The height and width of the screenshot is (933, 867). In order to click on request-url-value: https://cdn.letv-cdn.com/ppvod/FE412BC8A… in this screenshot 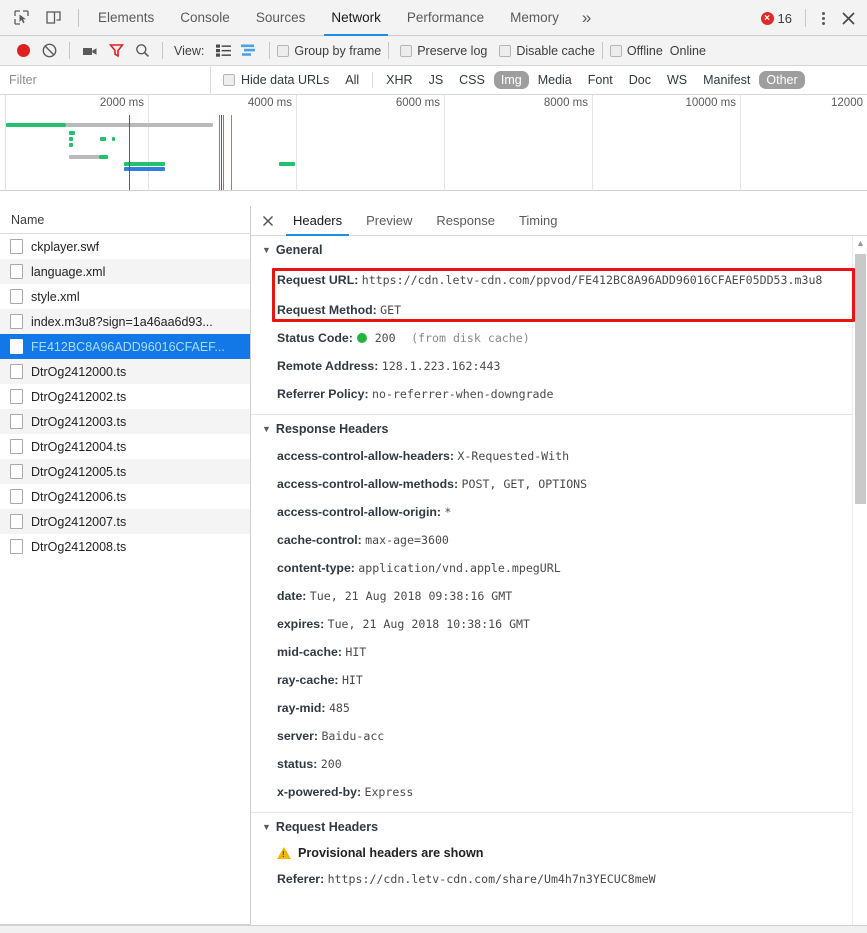, I will do `click(592, 280)`.